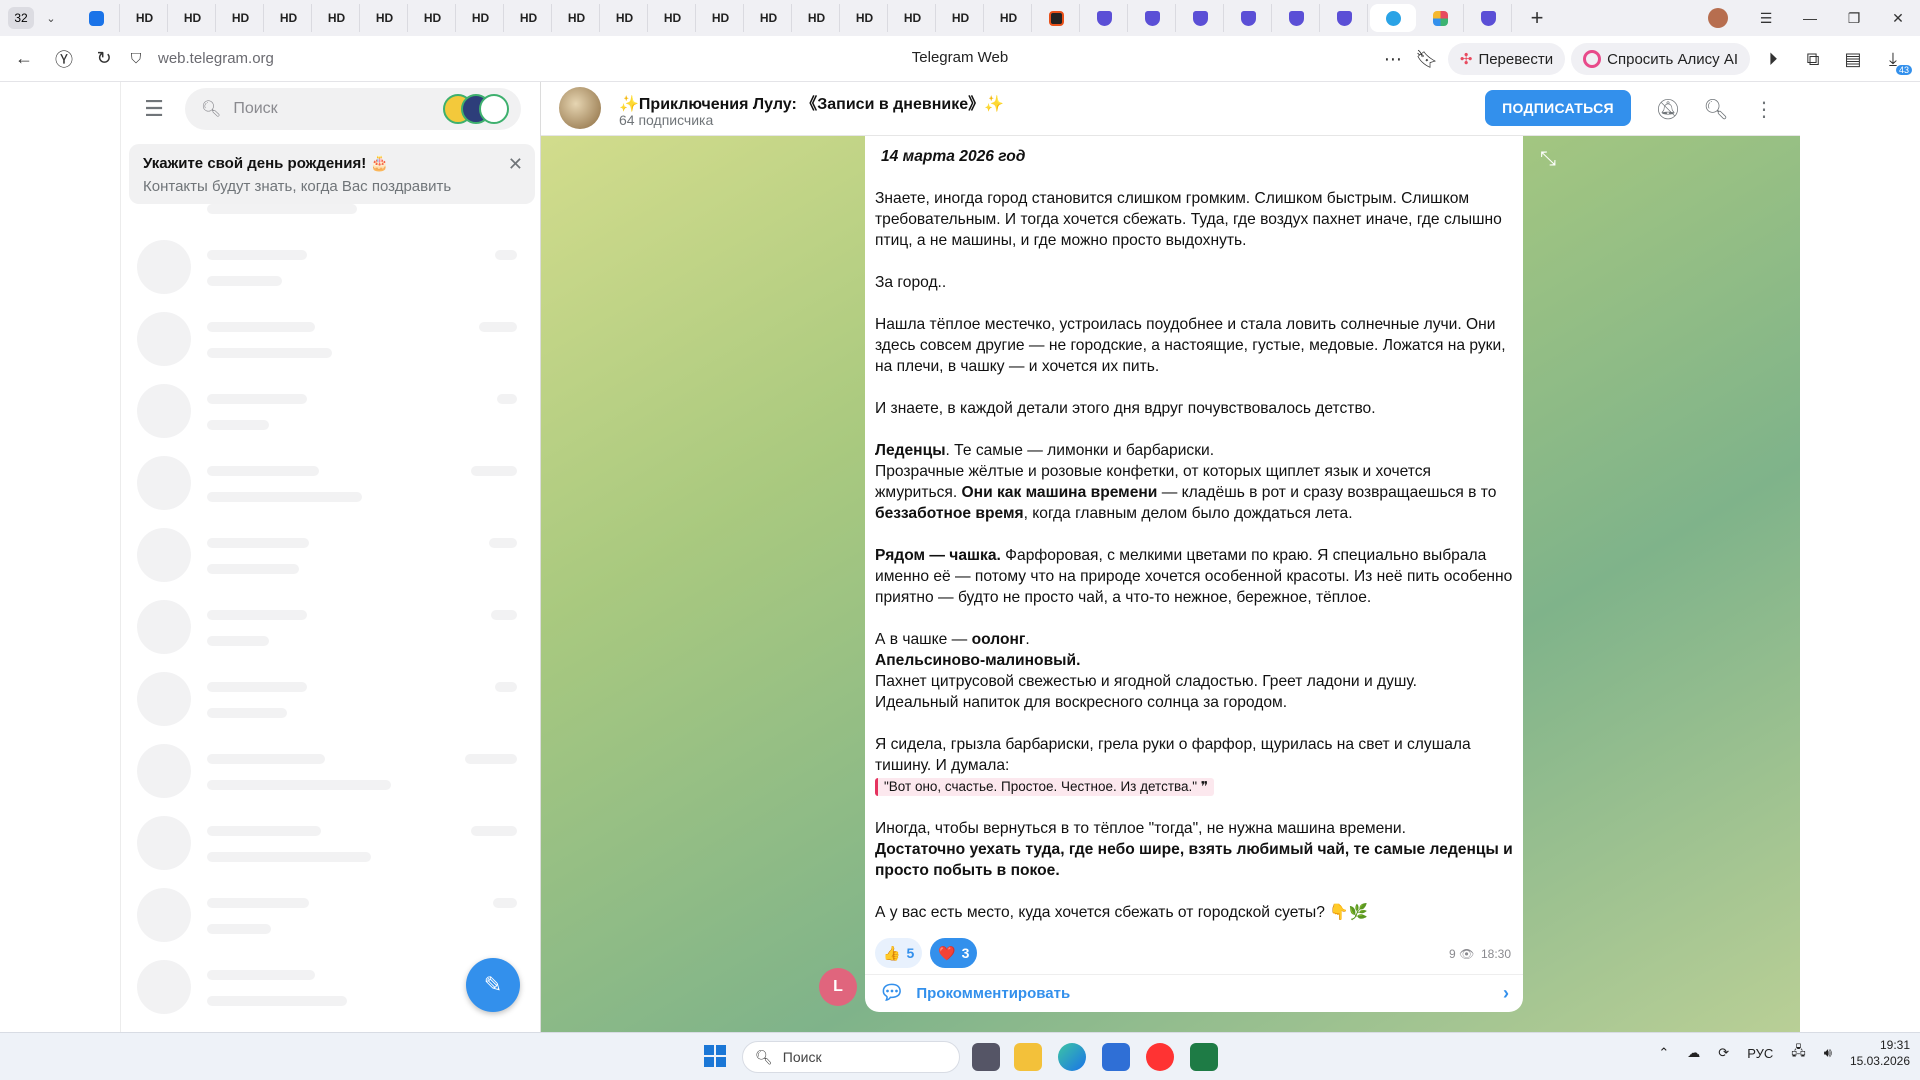  What do you see at coordinates (1393, 18) in the screenshot?
I see `tab-telegram` at bounding box center [1393, 18].